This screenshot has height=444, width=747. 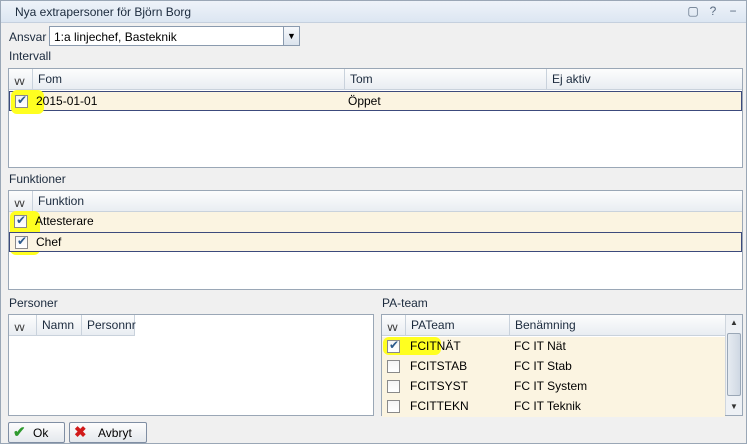 What do you see at coordinates (30, 56) in the screenshot?
I see `intervall-label: Intervall` at bounding box center [30, 56].